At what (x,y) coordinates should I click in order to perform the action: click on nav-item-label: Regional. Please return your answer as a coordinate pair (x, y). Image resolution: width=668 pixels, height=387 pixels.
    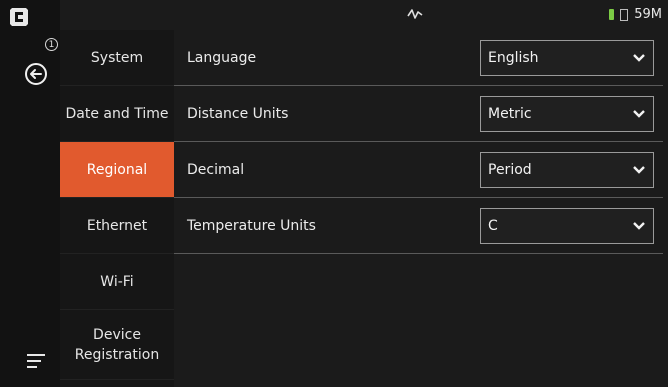
    Looking at the image, I should click on (117, 169).